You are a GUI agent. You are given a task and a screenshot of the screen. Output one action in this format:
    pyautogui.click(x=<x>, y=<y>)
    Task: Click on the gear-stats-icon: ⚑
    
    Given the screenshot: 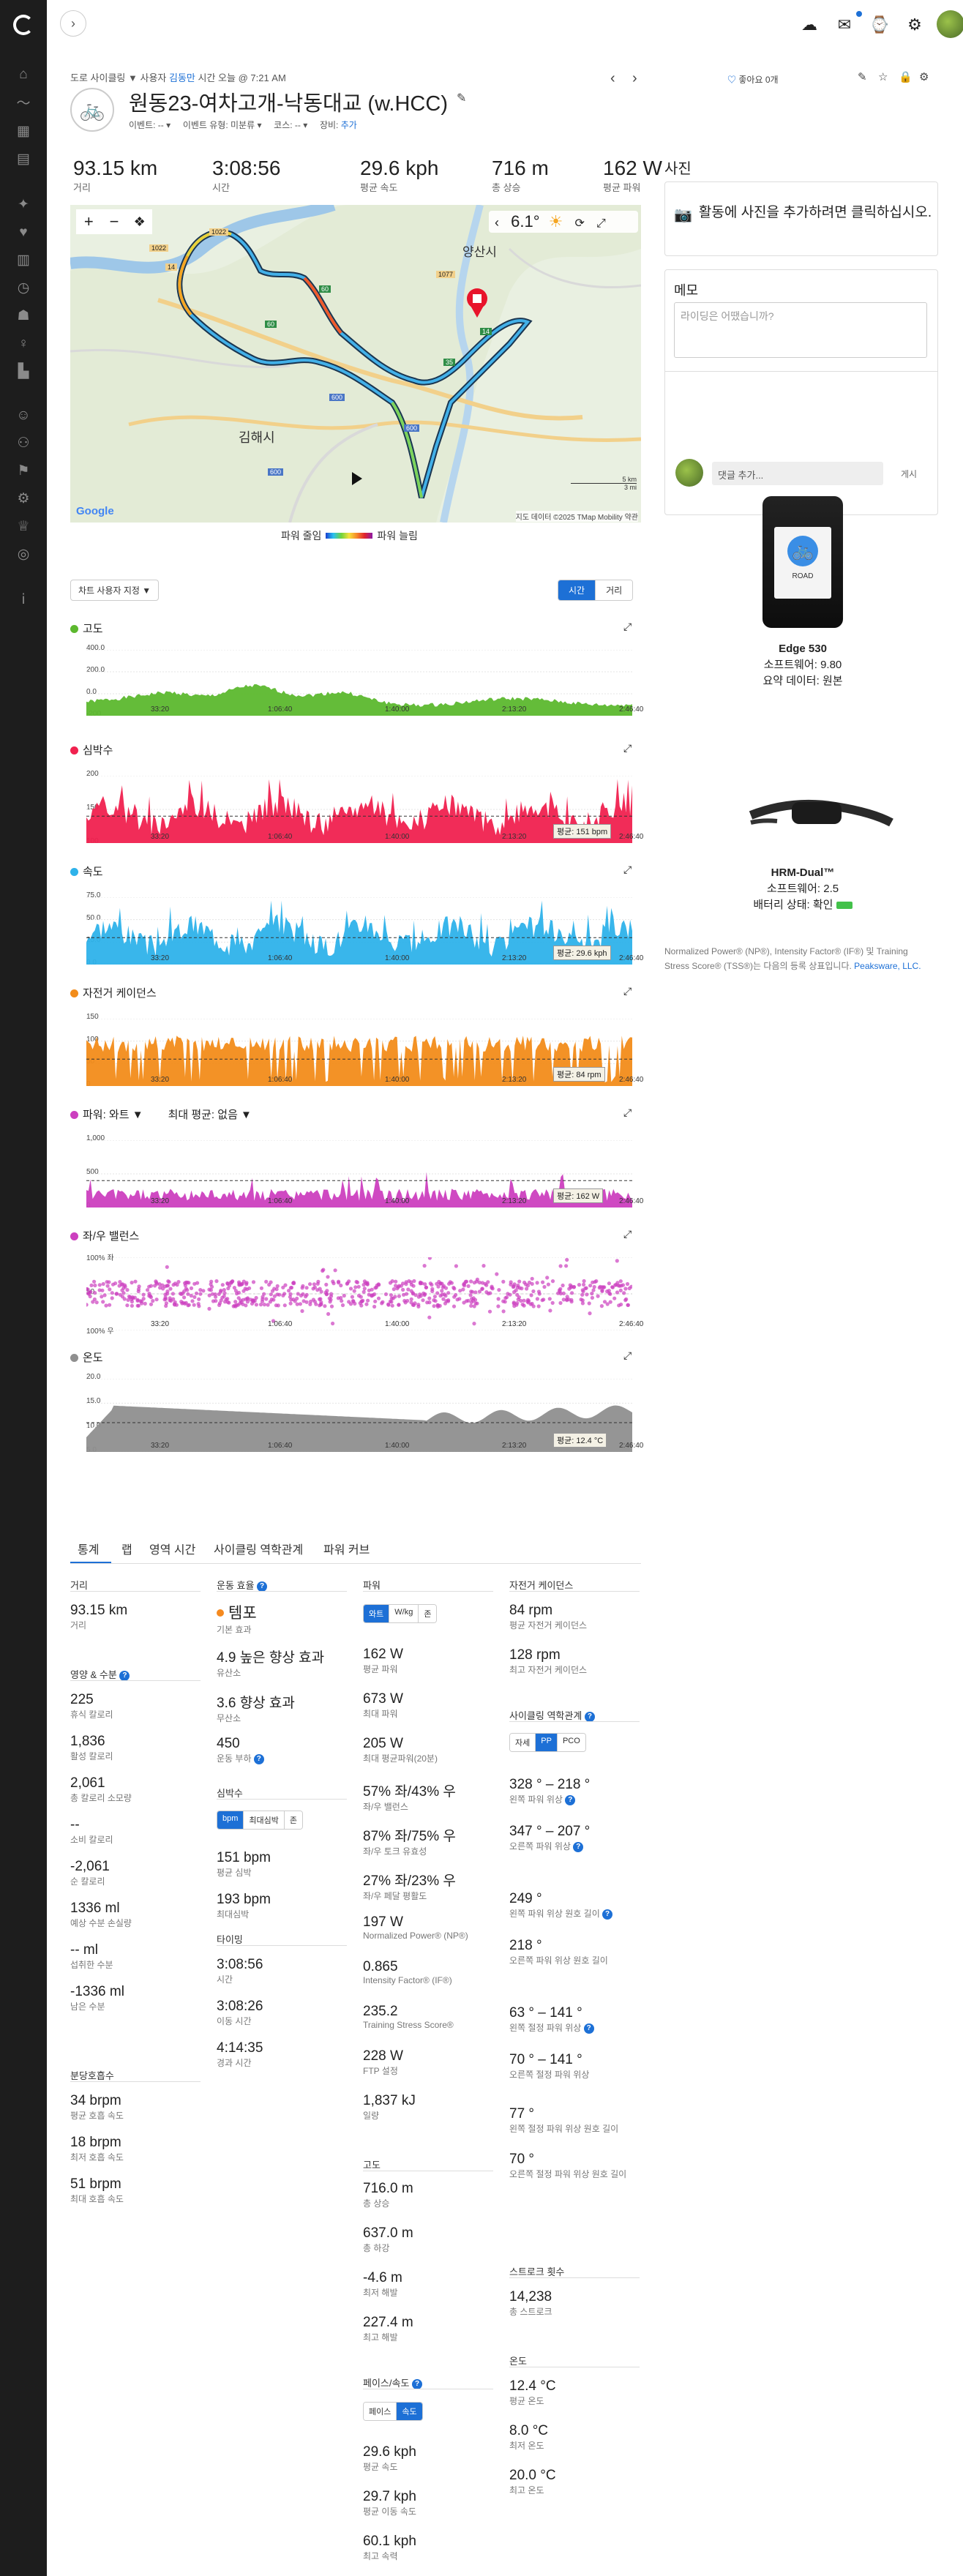 What is the action you would take?
    pyautogui.click(x=24, y=471)
    